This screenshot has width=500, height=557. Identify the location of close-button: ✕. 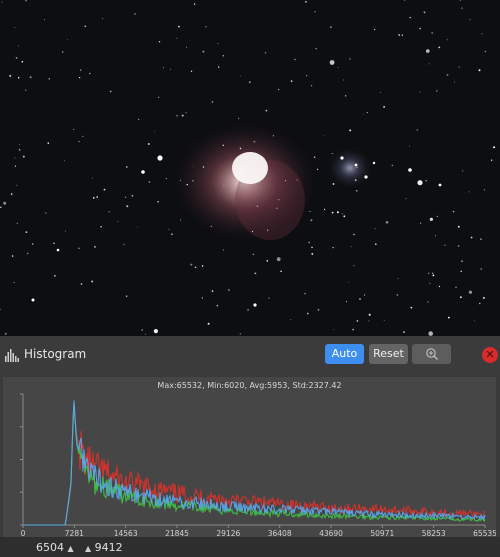
(490, 355).